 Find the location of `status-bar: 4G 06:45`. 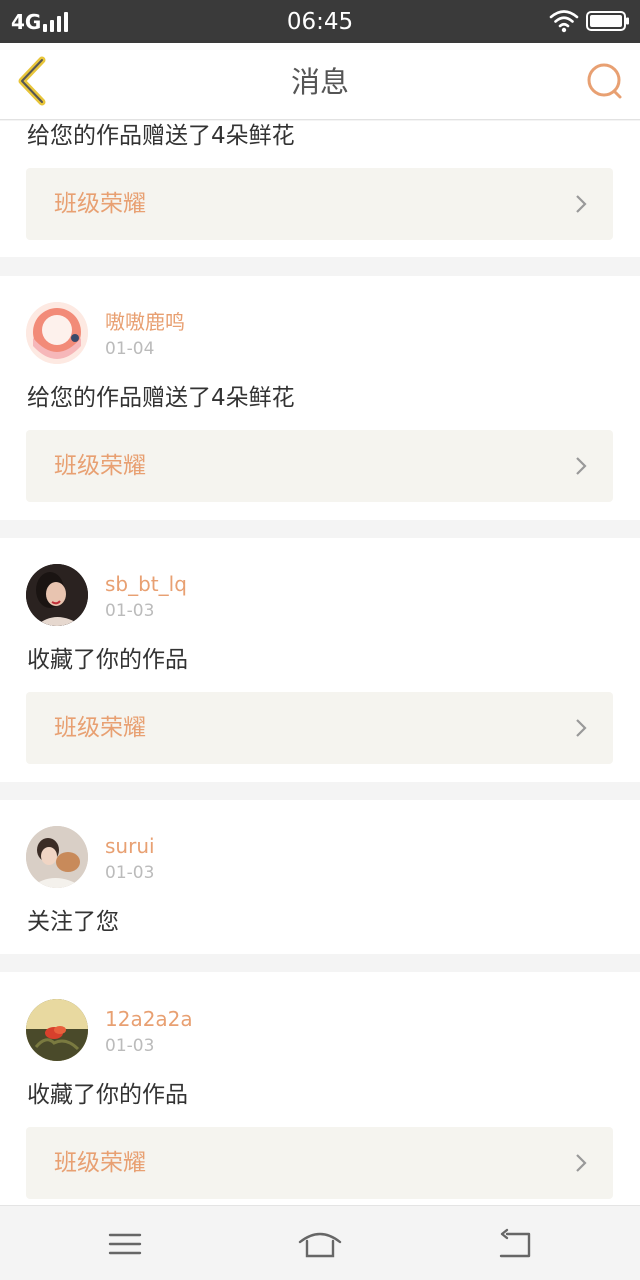

status-bar: 4G 06:45 is located at coordinates (320, 21).